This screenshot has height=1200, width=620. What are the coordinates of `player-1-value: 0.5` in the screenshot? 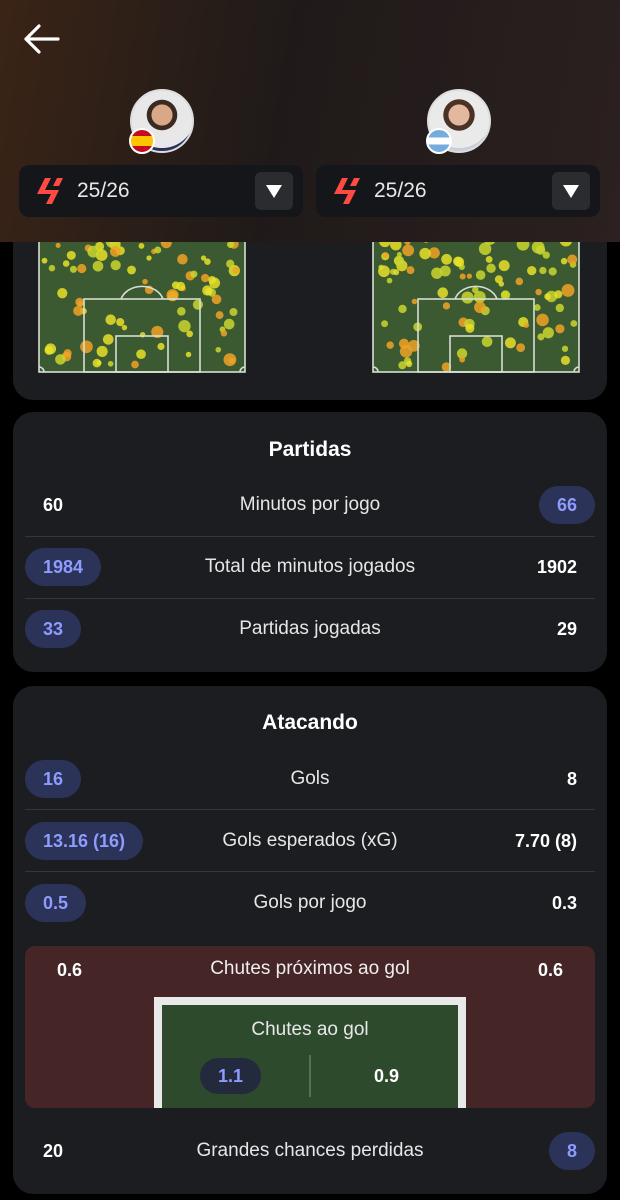 It's located at (56, 903).